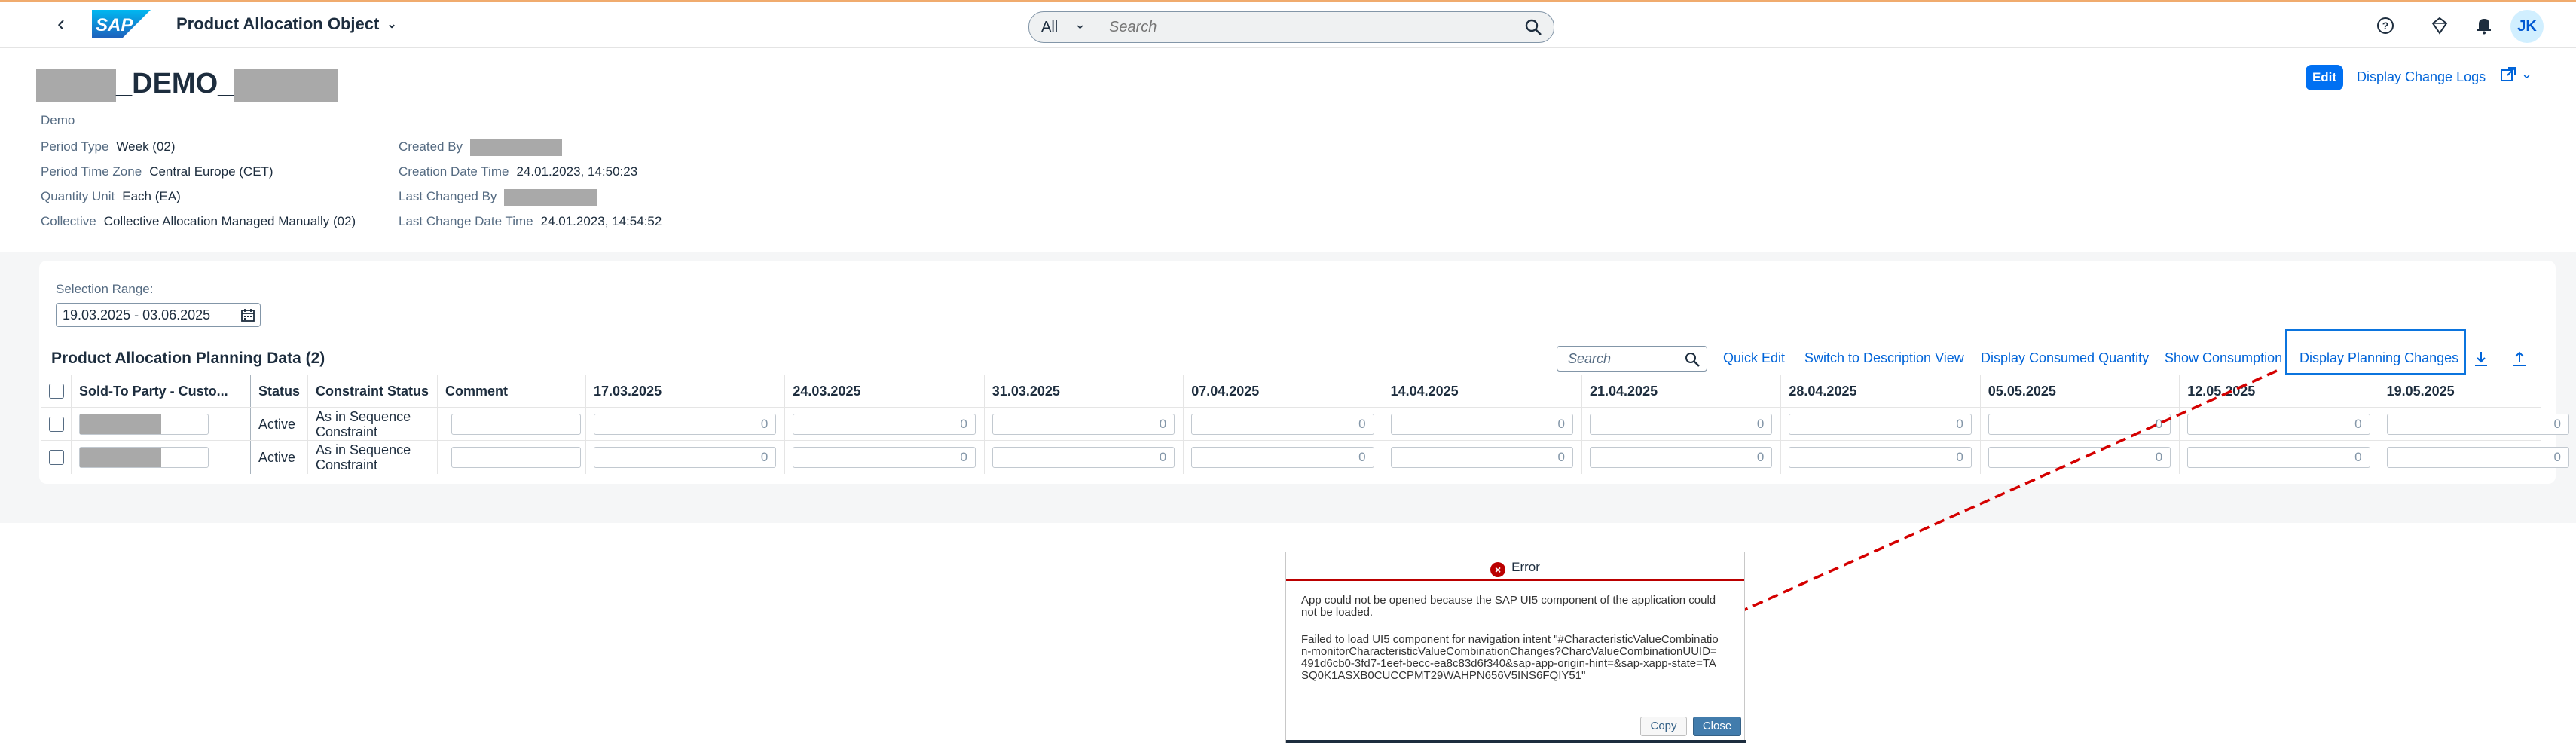 Image resolution: width=2576 pixels, height=743 pixels. Describe the element at coordinates (2385, 25) in the screenshot. I see `help-icon: ?` at that location.